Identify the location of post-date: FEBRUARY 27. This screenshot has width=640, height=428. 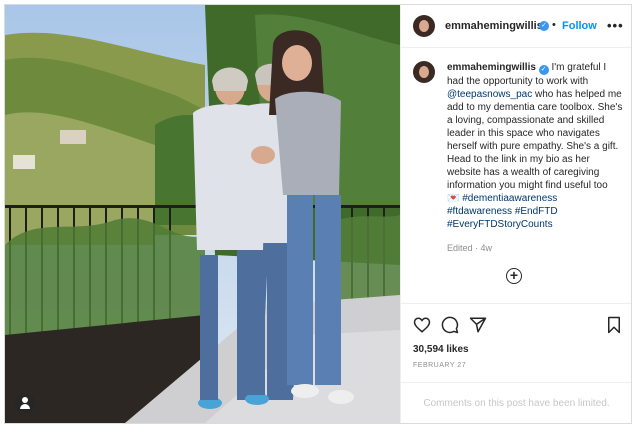
(440, 365).